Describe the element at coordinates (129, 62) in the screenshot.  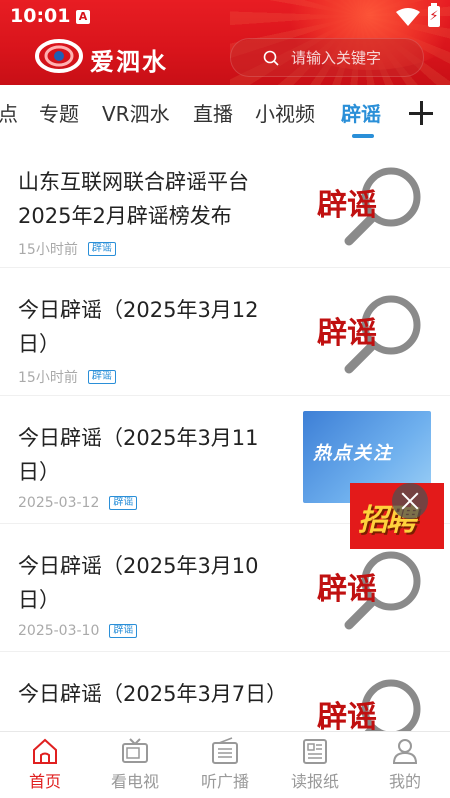
I see `app-name: 爱泗水` at that location.